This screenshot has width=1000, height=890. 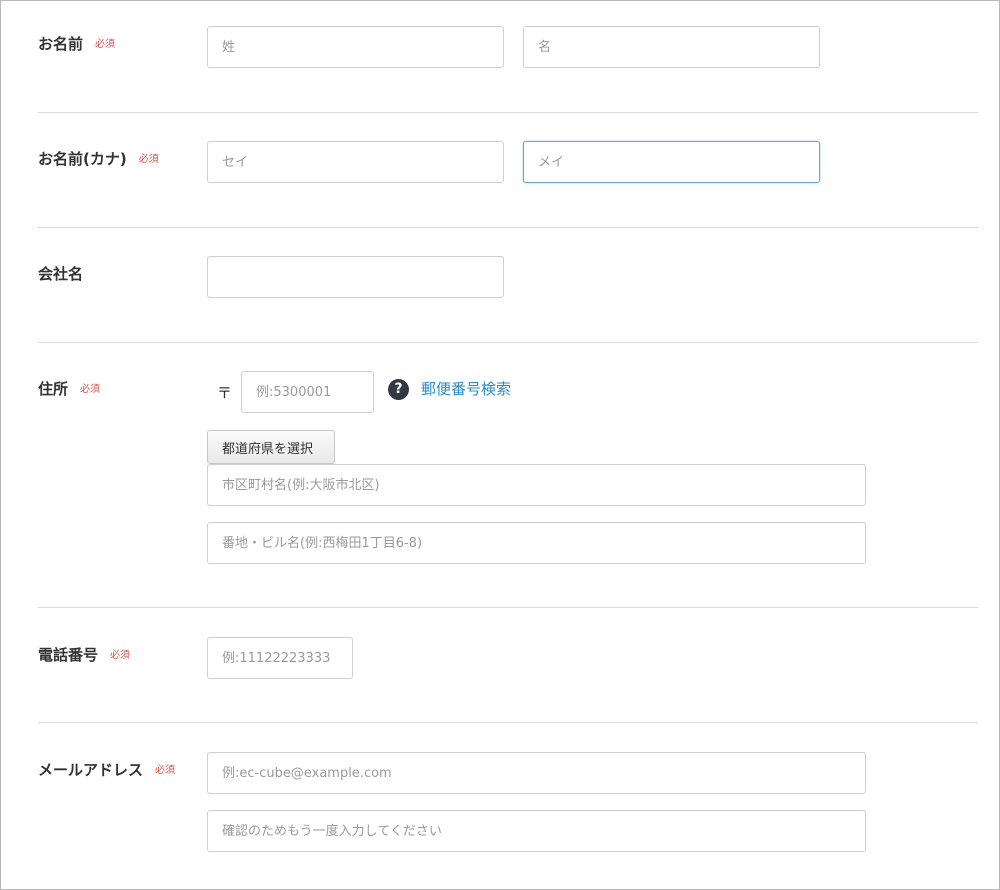 I want to click on help-icon: ?, so click(x=398, y=389).